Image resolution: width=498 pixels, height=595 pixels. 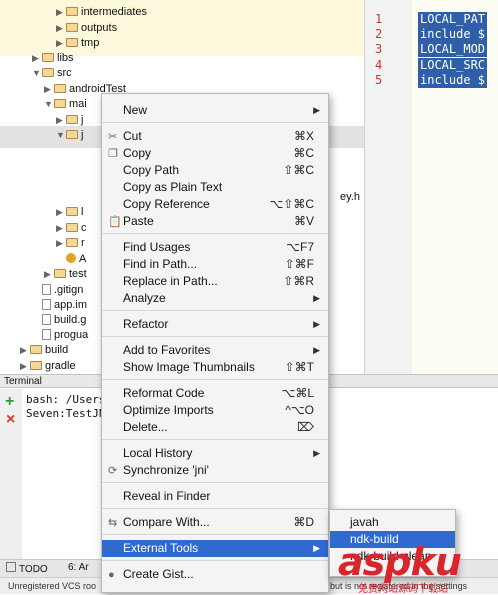 I want to click on submenu-arrow-icon: ▶, so click(x=316, y=548).